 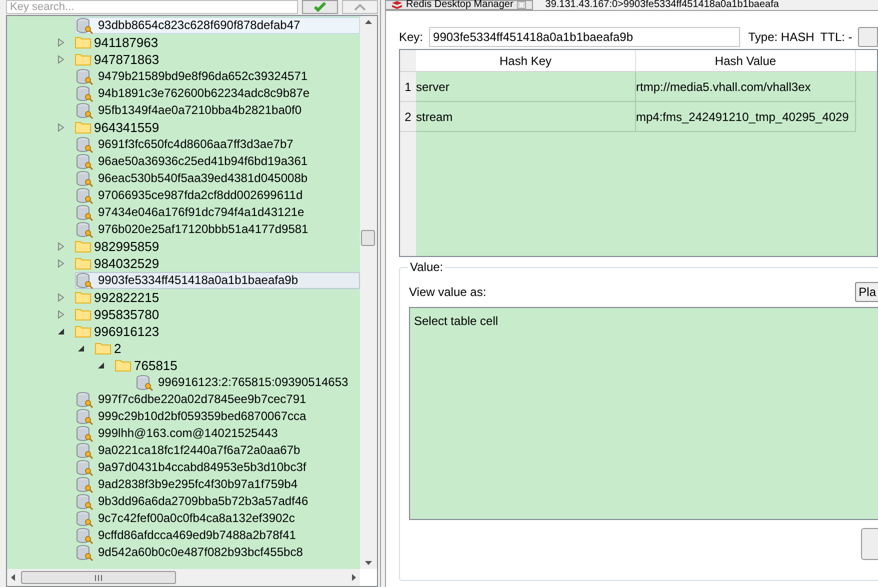 I want to click on ttl-button, so click(x=868, y=37).